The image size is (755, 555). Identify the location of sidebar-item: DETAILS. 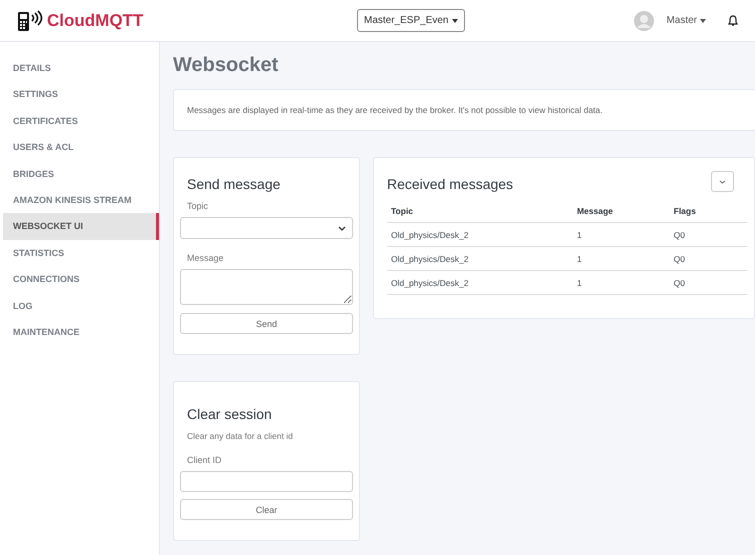
(81, 68).